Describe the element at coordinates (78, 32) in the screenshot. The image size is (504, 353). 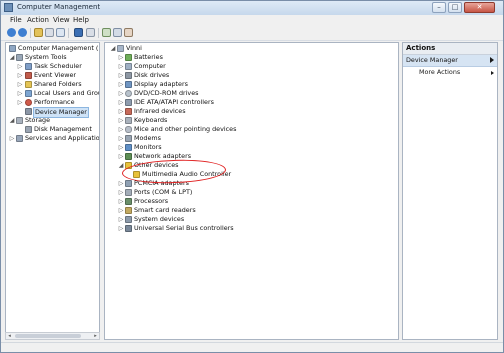
I see `help-icon` at that location.